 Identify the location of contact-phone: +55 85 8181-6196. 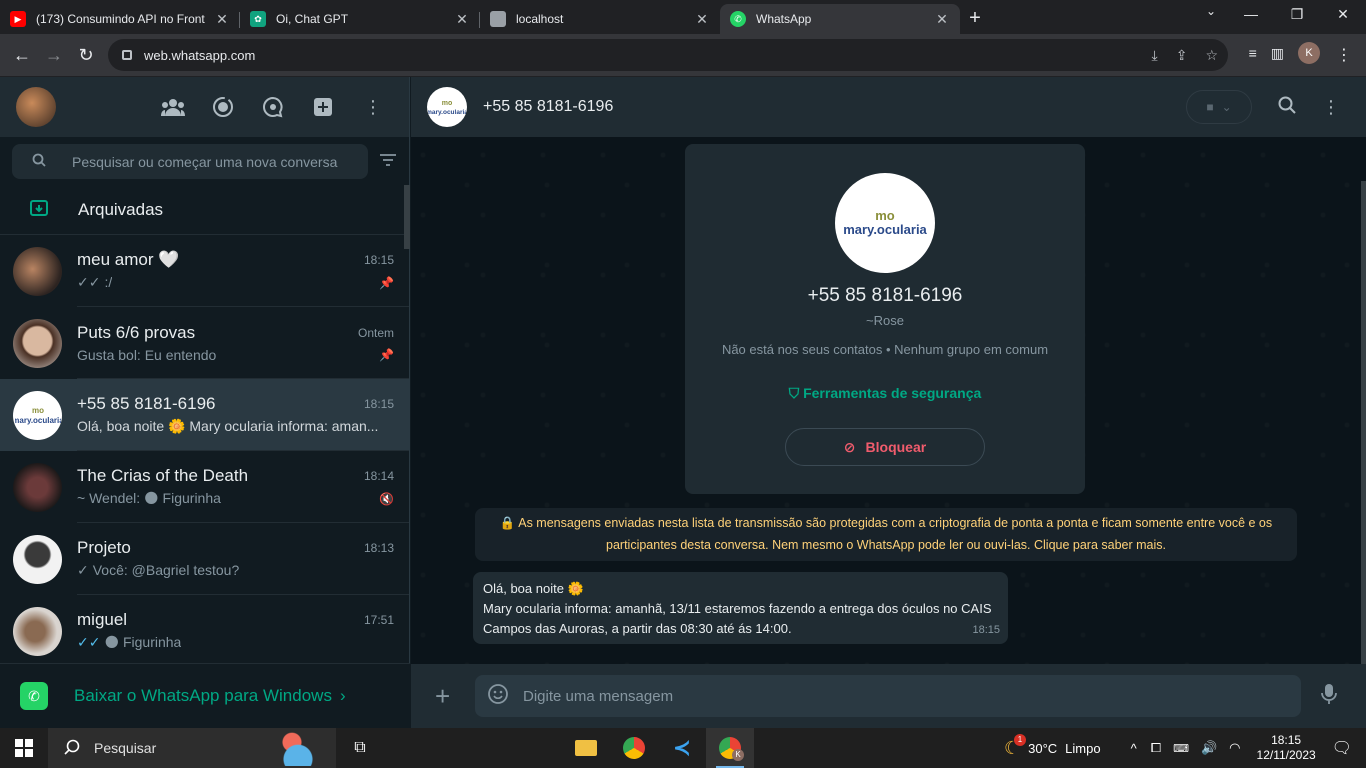
(885, 295).